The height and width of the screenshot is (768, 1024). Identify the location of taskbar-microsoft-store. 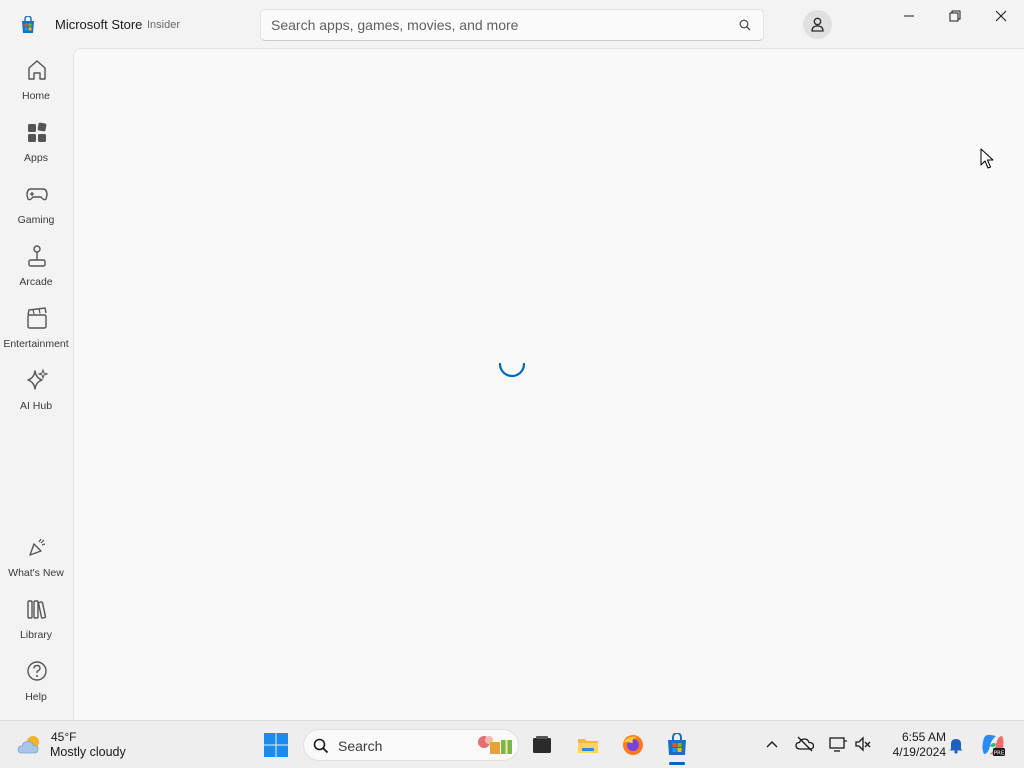
(677, 745).